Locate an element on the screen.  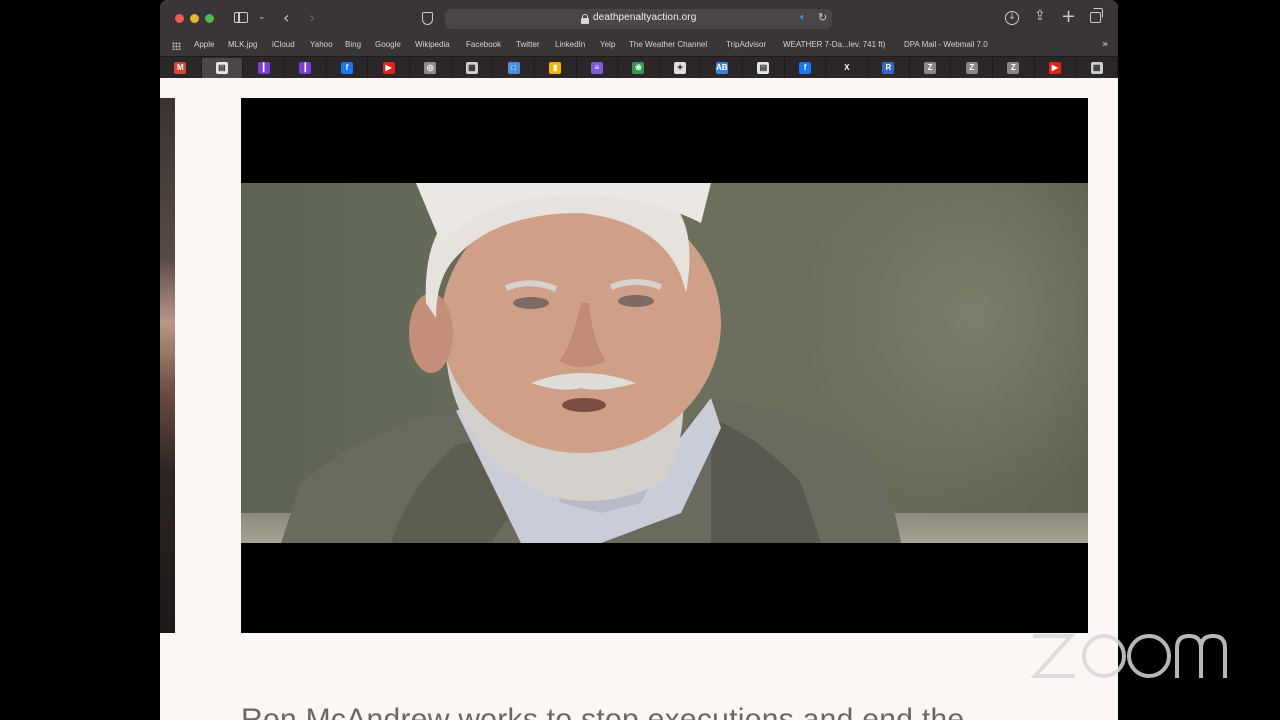
address-bar: deathpenaltyaction.org 🔈︎ ↻ is located at coordinates (638, 19).